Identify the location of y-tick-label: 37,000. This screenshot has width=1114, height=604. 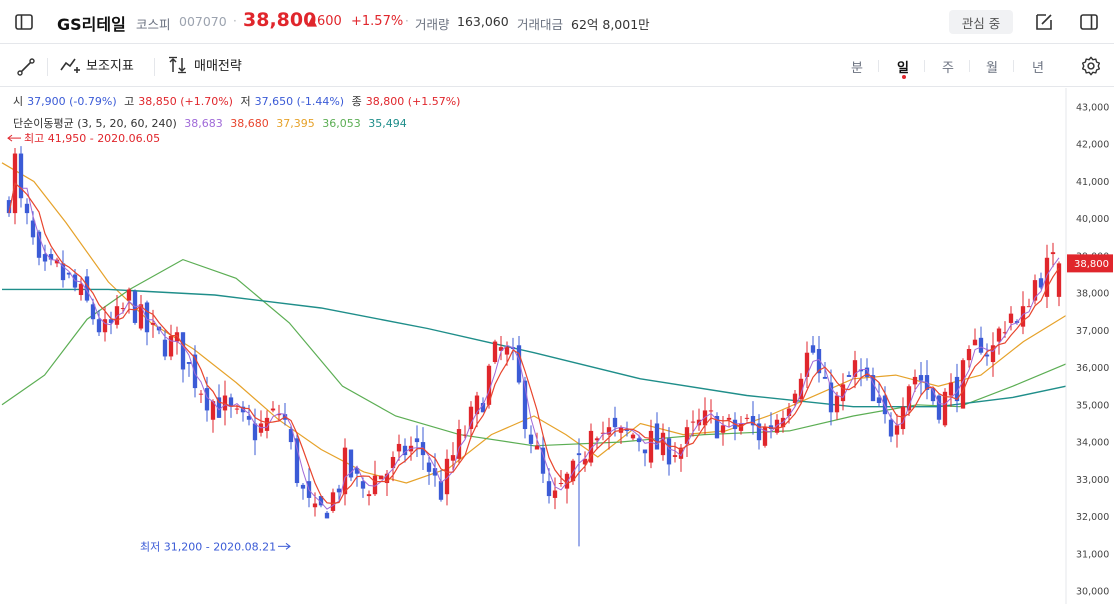
(1092, 331).